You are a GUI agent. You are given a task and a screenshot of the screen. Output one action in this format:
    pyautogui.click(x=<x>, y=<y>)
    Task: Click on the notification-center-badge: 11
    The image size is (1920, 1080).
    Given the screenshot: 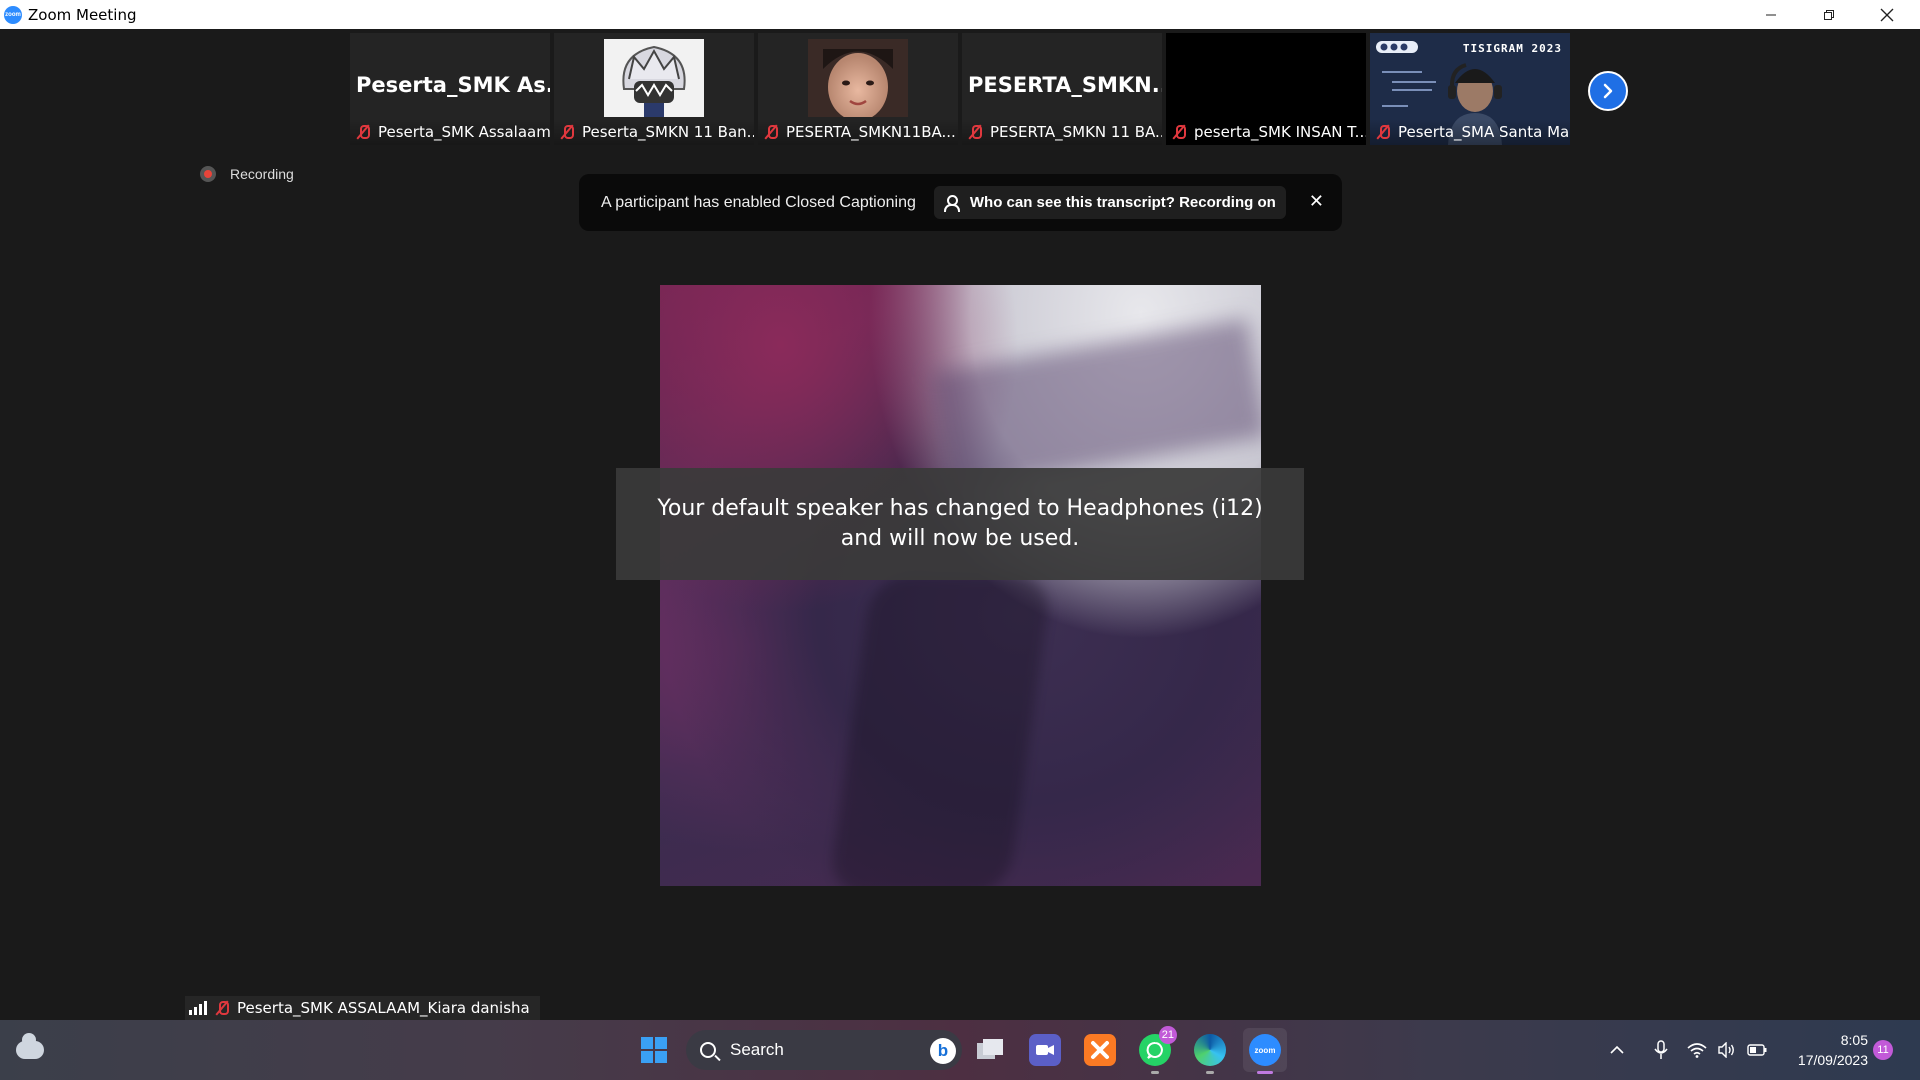 What is the action you would take?
    pyautogui.click(x=1883, y=1050)
    